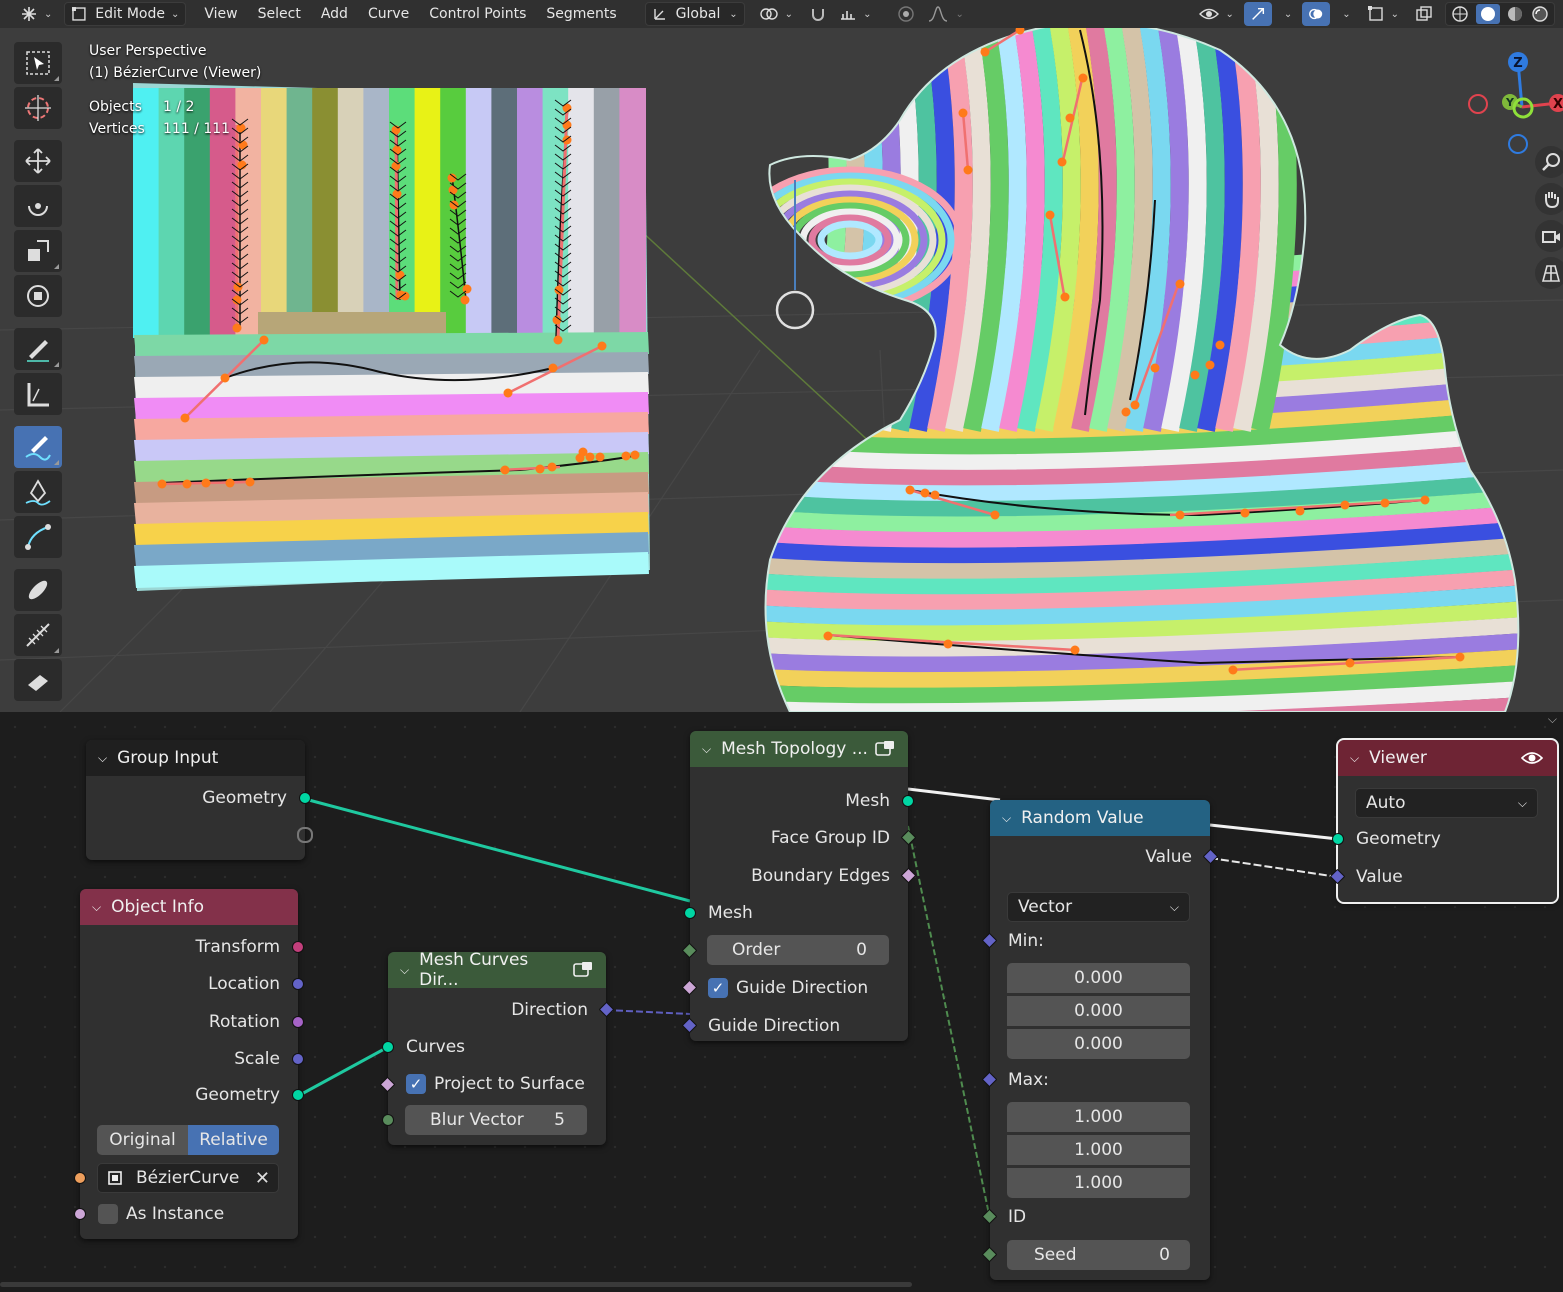  I want to click on guide-direction-checkbox: ✓, so click(718, 988).